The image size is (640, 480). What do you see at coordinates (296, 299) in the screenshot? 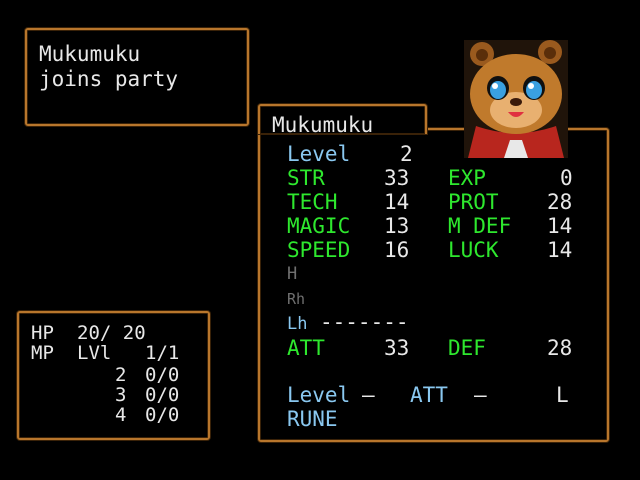
I see `right-hand-slot-label: Rh` at bounding box center [296, 299].